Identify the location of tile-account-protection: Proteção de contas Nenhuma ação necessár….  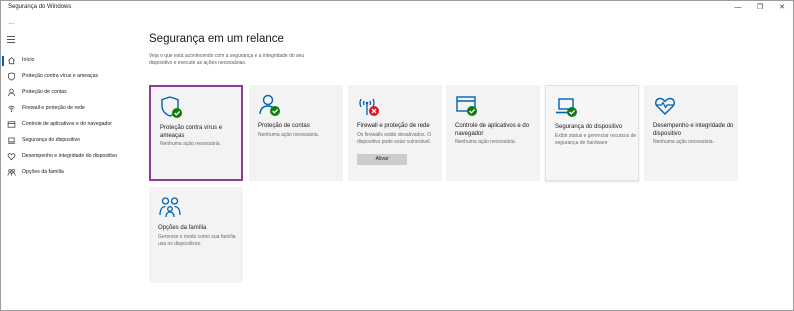
(296, 133).